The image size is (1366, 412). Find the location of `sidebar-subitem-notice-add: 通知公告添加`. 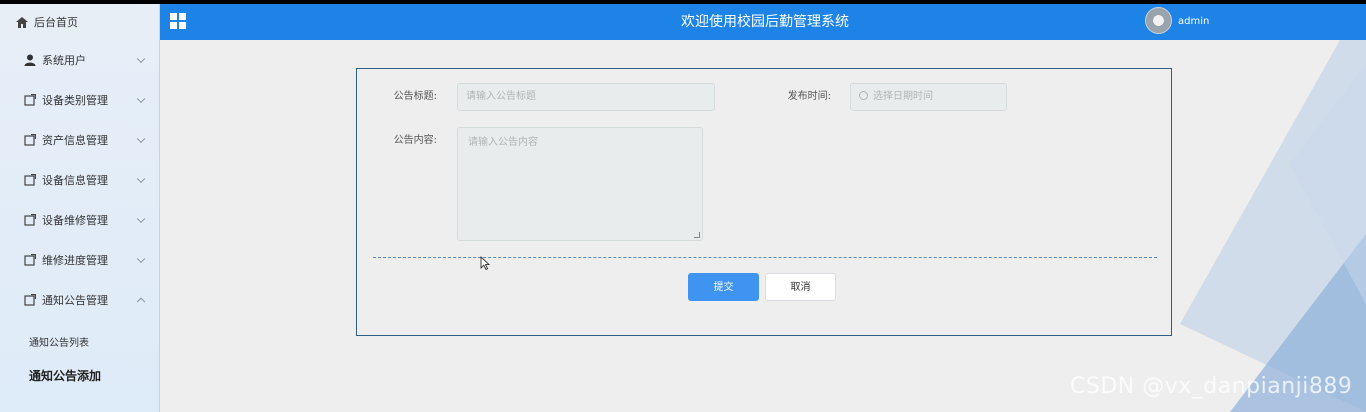

sidebar-subitem-notice-add: 通知公告添加 is located at coordinates (80, 375).